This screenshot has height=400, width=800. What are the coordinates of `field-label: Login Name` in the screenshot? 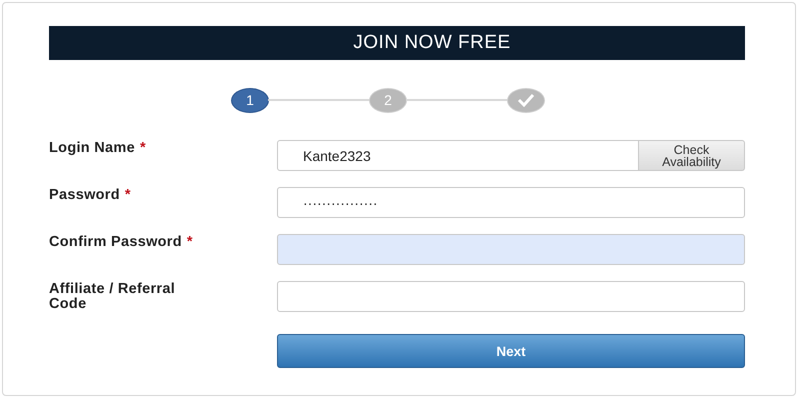 It's located at (92, 148).